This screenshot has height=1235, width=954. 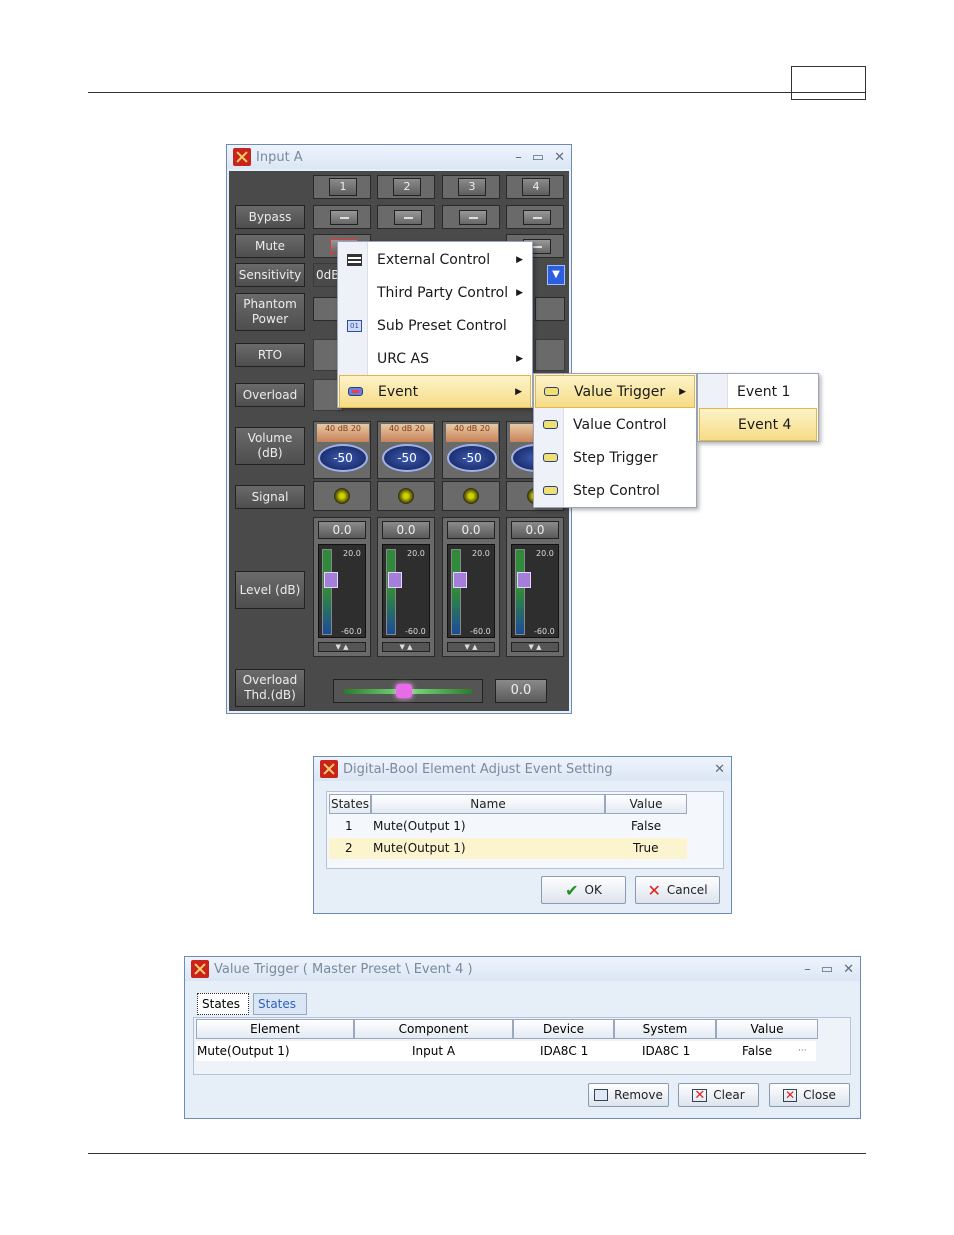 What do you see at coordinates (433, 1029) in the screenshot?
I see `column-header: Component` at bounding box center [433, 1029].